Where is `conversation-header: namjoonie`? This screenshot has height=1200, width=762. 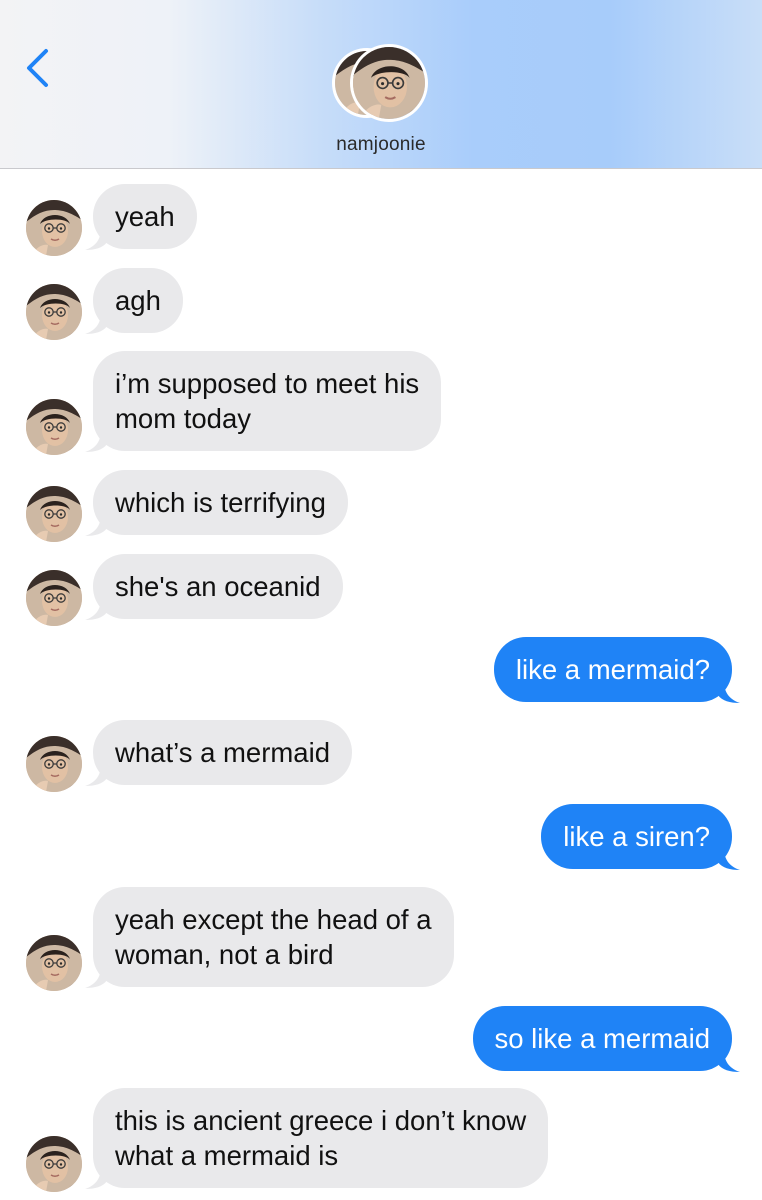 conversation-header: namjoonie is located at coordinates (381, 84).